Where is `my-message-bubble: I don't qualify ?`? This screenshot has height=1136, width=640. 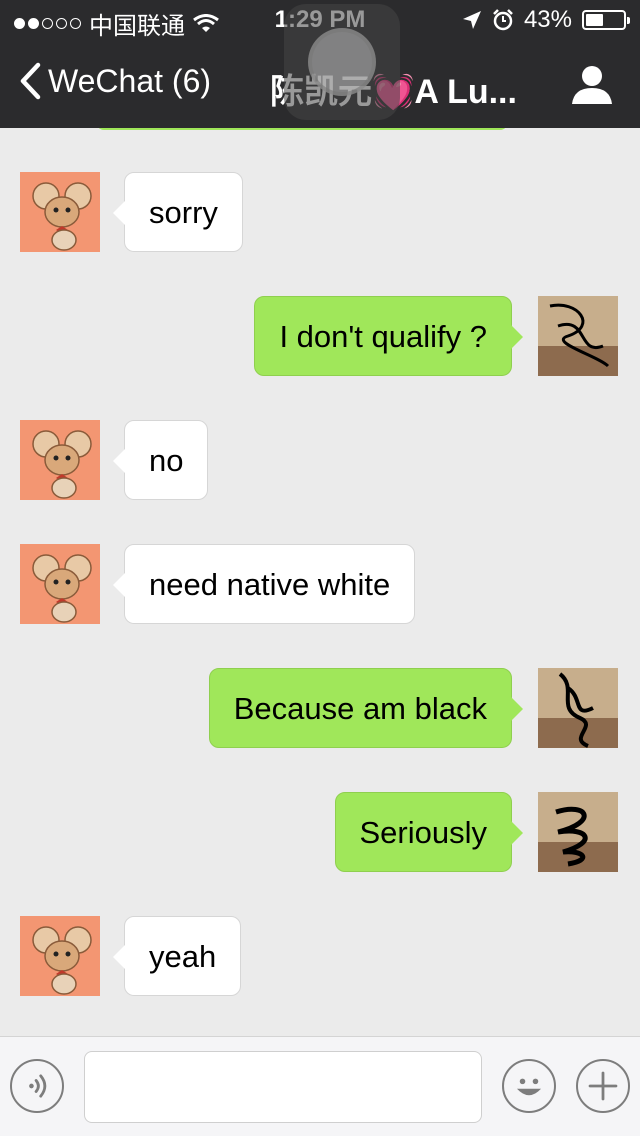 my-message-bubble: I don't qualify ? is located at coordinates (388, 336).